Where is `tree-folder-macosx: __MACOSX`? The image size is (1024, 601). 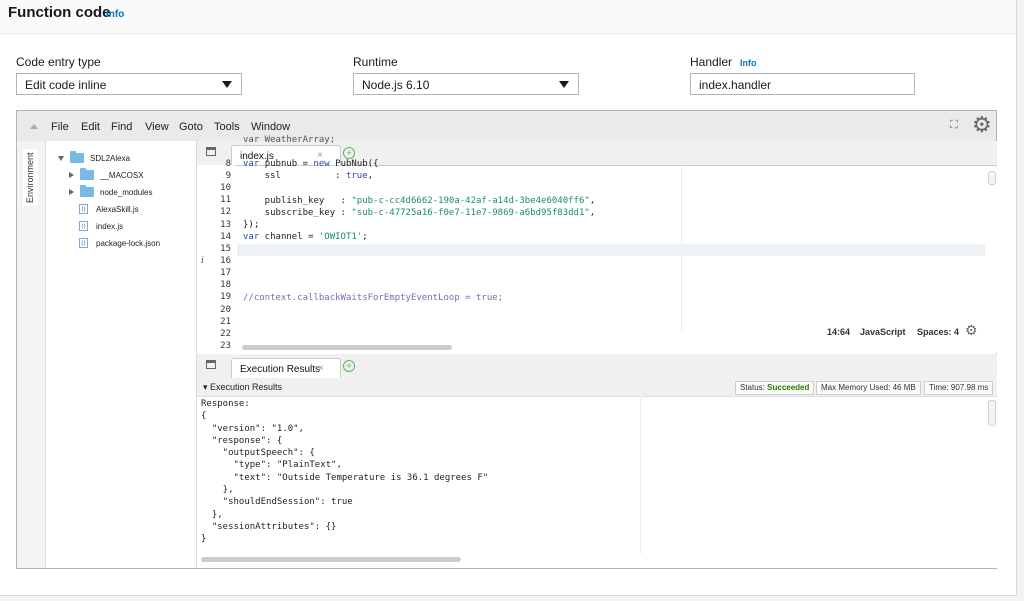
tree-folder-macosx: __MACOSX is located at coordinates (106, 174).